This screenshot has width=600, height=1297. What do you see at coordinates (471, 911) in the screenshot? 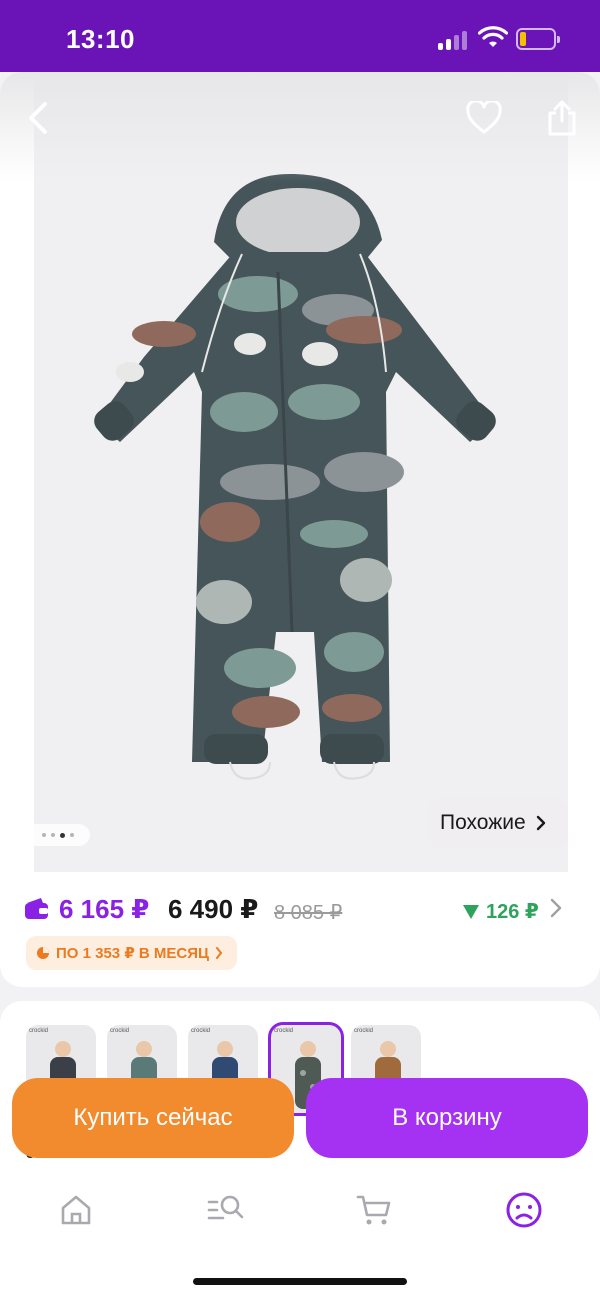
I see `triangle-down-icon` at bounding box center [471, 911].